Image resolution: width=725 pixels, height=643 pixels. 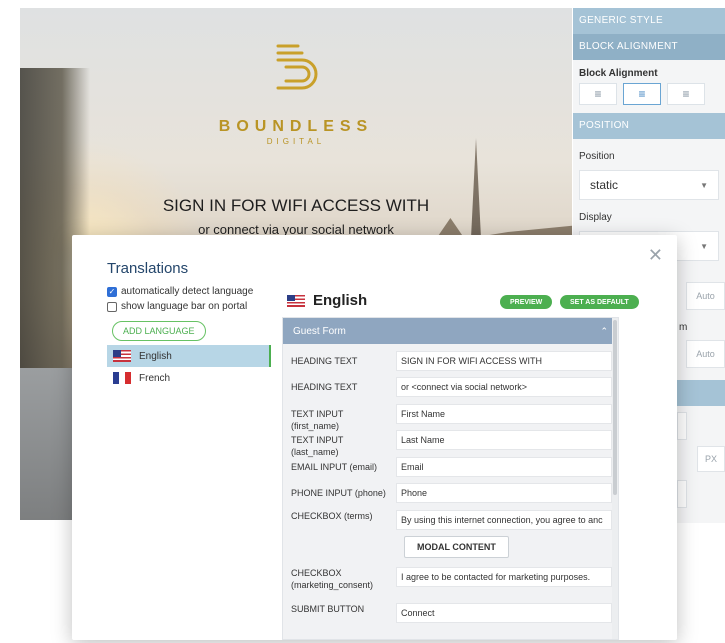 What do you see at coordinates (599, 302) in the screenshot?
I see `set-default-button: SET AS DEFAULT` at bounding box center [599, 302].